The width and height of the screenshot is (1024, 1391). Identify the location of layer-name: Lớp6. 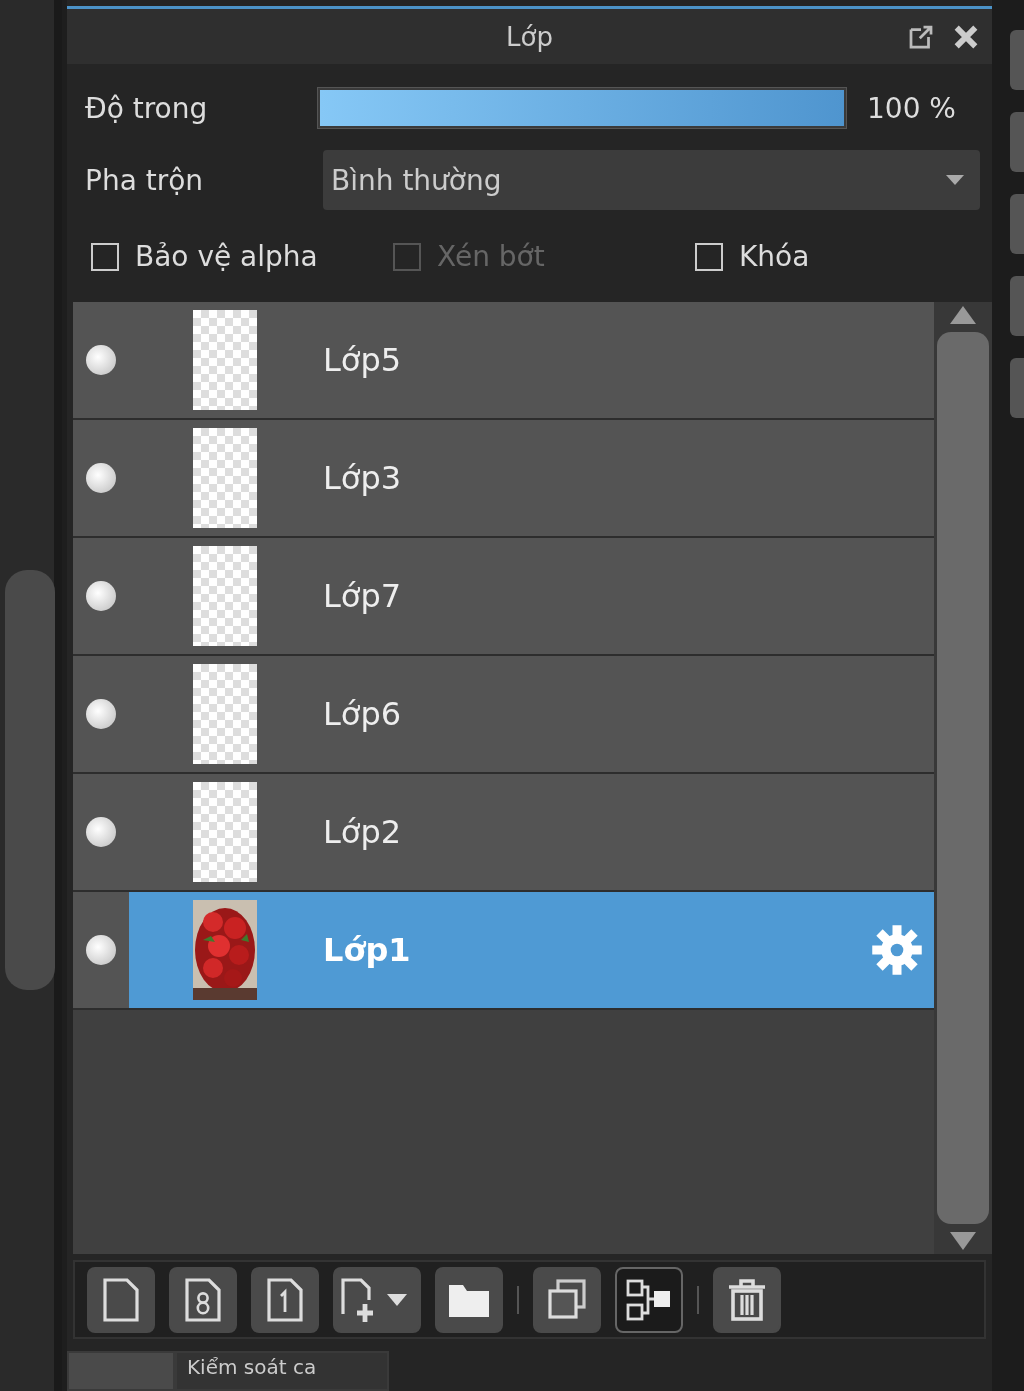
(363, 714).